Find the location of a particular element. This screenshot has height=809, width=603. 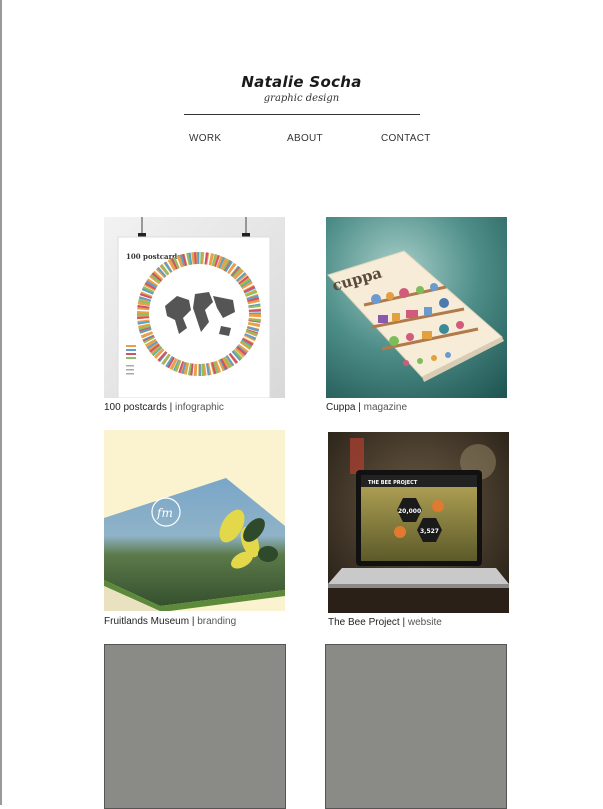

item-title: Cuppa is located at coordinates (341, 407).